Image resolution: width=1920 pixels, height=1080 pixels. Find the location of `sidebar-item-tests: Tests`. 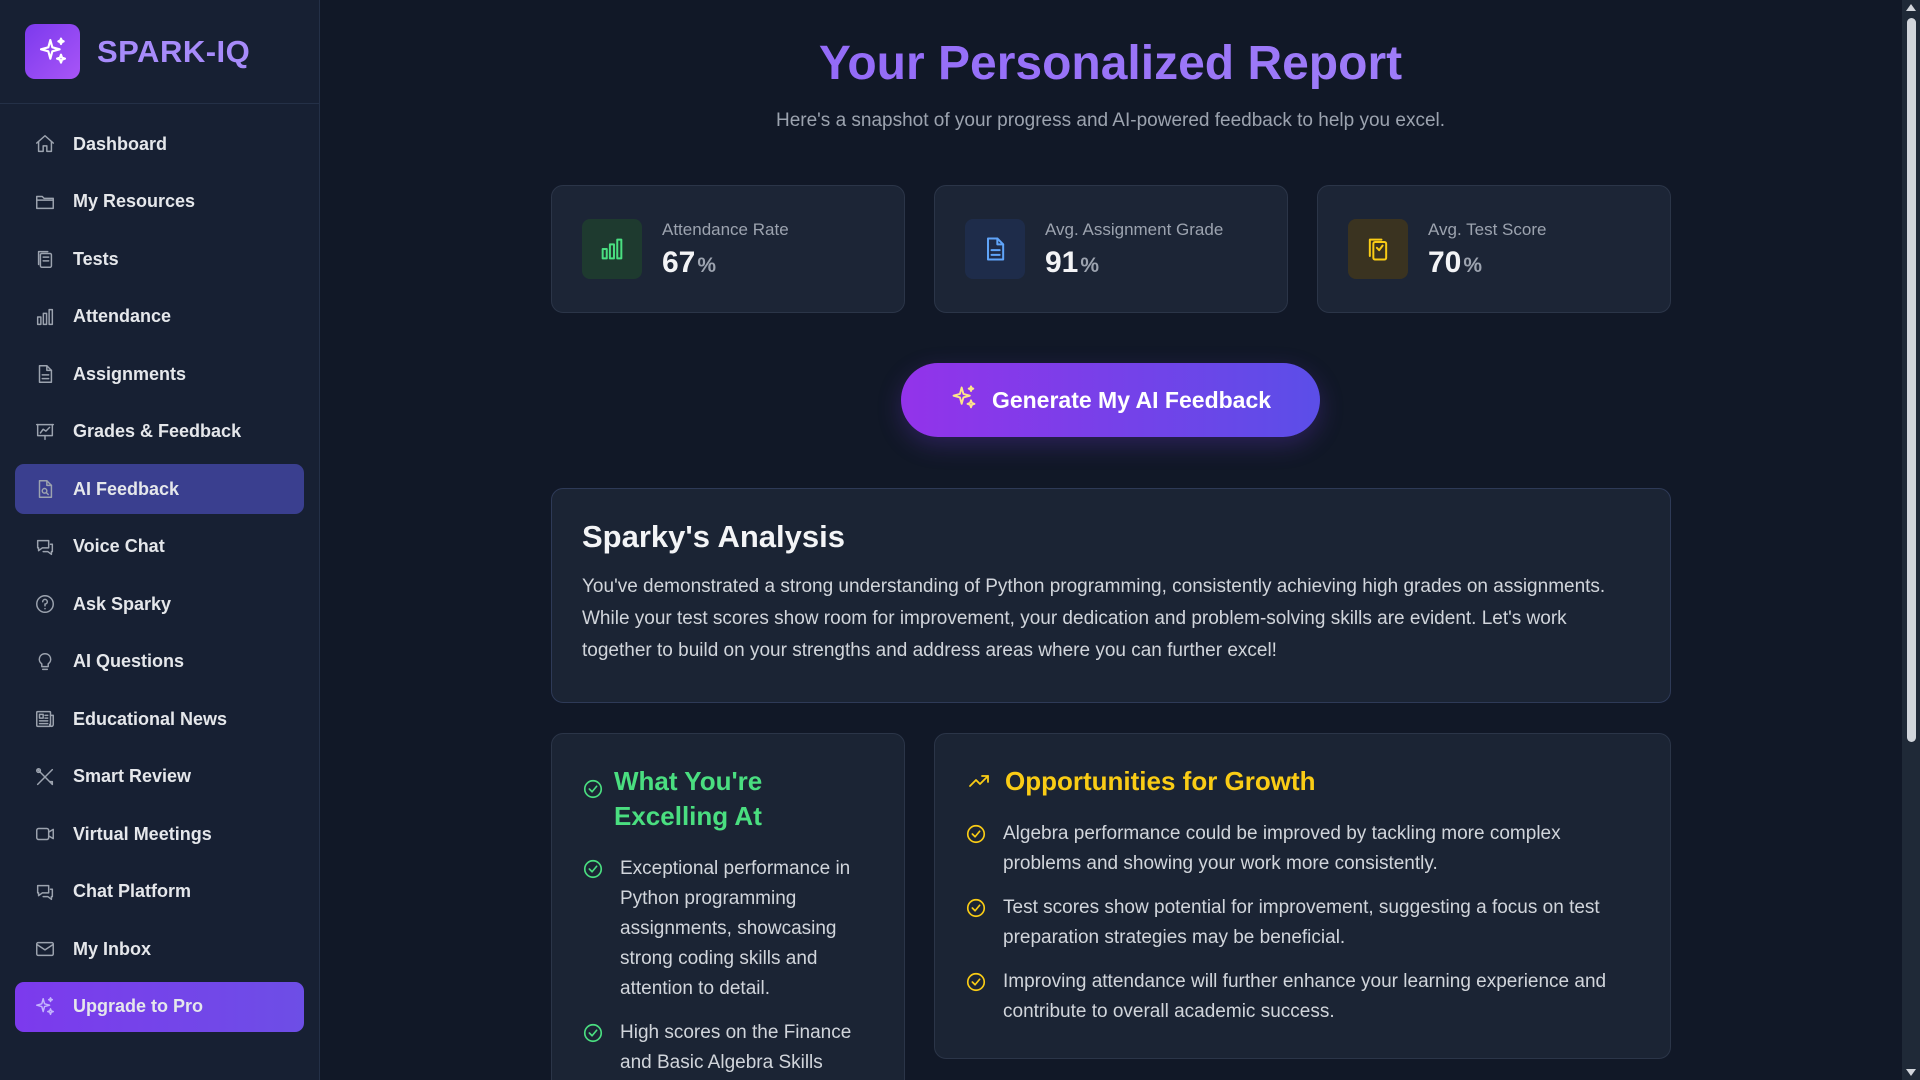

sidebar-item-tests: Tests is located at coordinates (159, 259).